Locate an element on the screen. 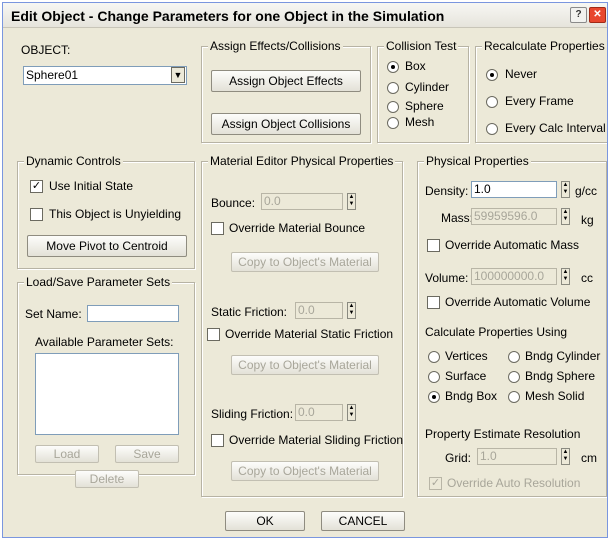 The width and height of the screenshot is (610, 540). use-initial-state-checkbox: ✓ is located at coordinates (36, 186).